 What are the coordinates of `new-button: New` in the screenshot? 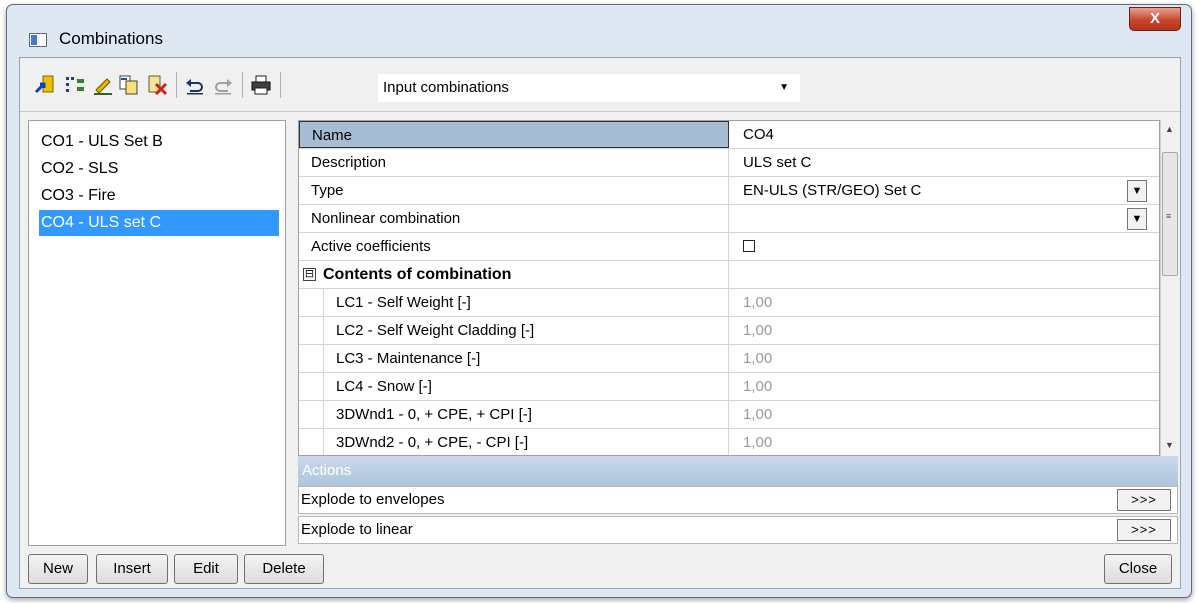 It's located at (58, 569).